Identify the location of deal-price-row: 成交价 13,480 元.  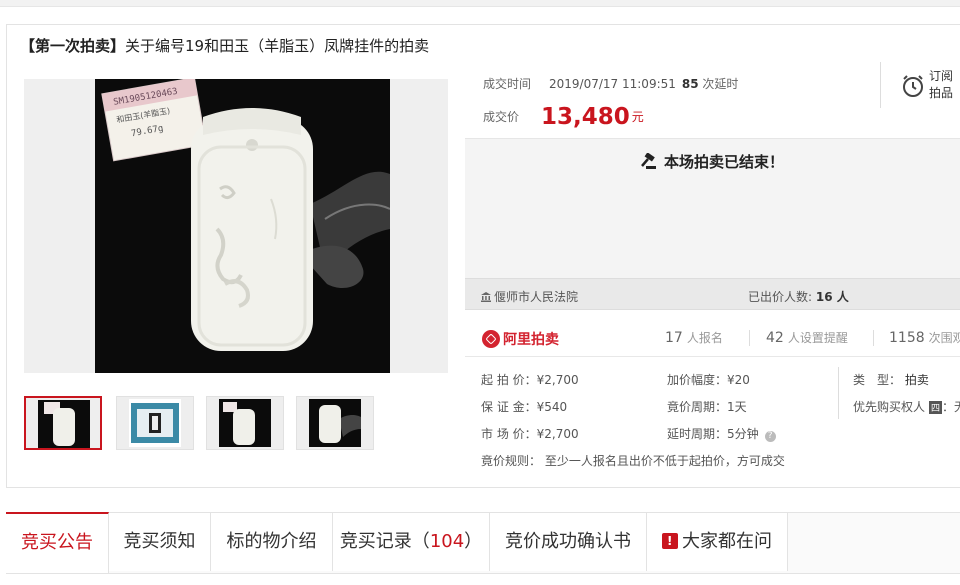
(563, 117).